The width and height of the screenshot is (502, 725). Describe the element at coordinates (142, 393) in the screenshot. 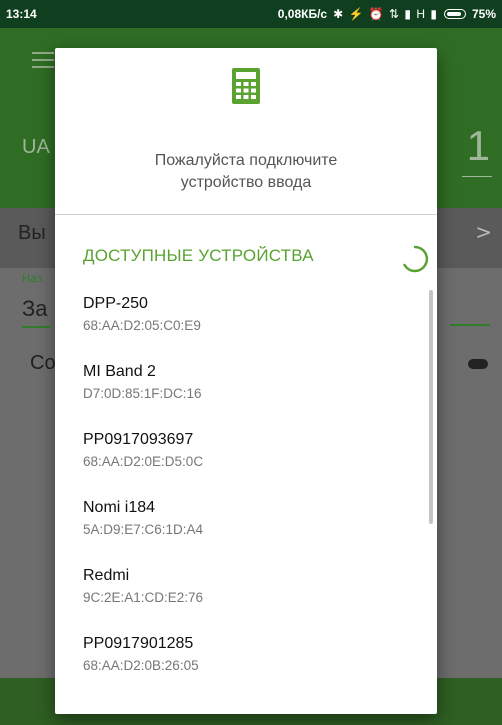

I see `device-address: D7:0D:85:1F:DC:16` at that location.